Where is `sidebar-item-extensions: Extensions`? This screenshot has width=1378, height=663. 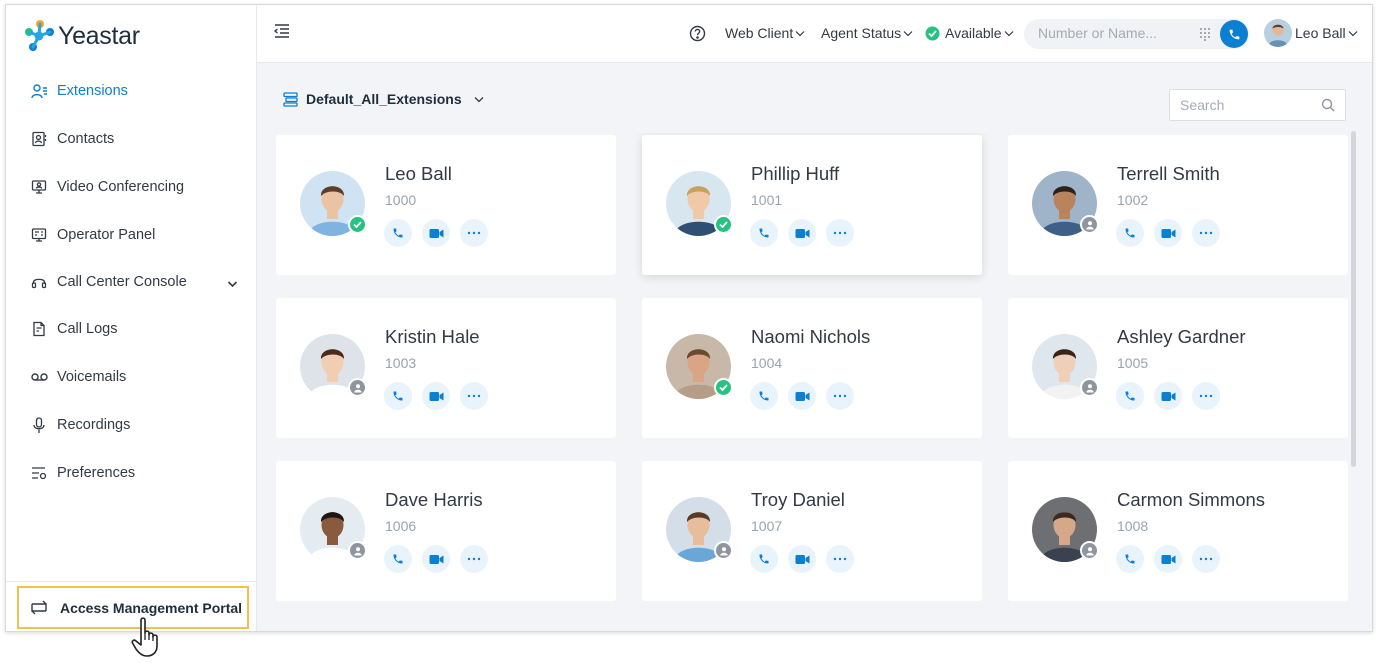
sidebar-item-extensions: Extensions is located at coordinates (131, 91).